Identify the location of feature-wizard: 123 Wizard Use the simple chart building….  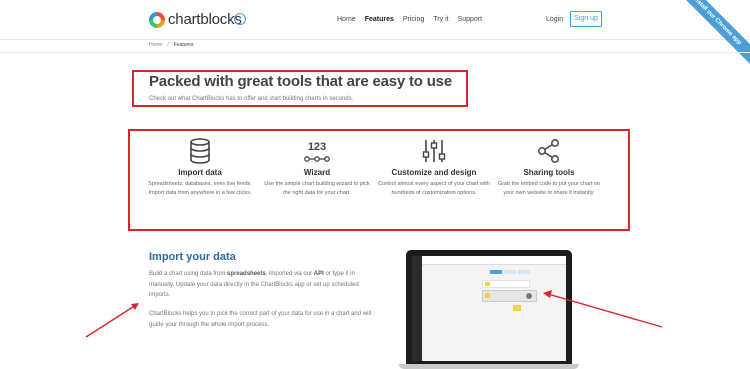
(317, 168).